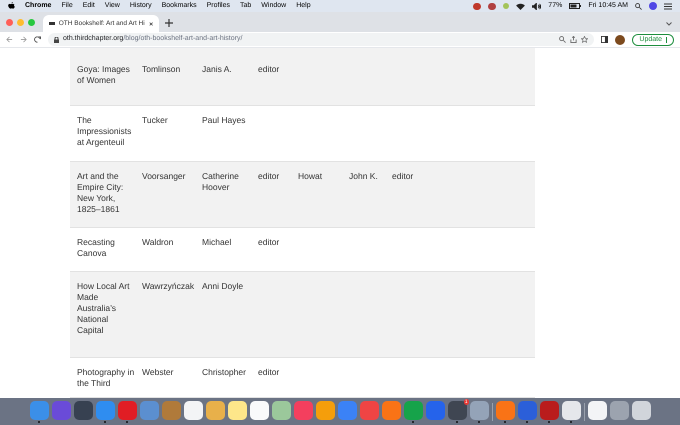  What do you see at coordinates (103, 308) in the screenshot?
I see `table-cell-text: How Local Art Made Australia’s National Capital` at bounding box center [103, 308].